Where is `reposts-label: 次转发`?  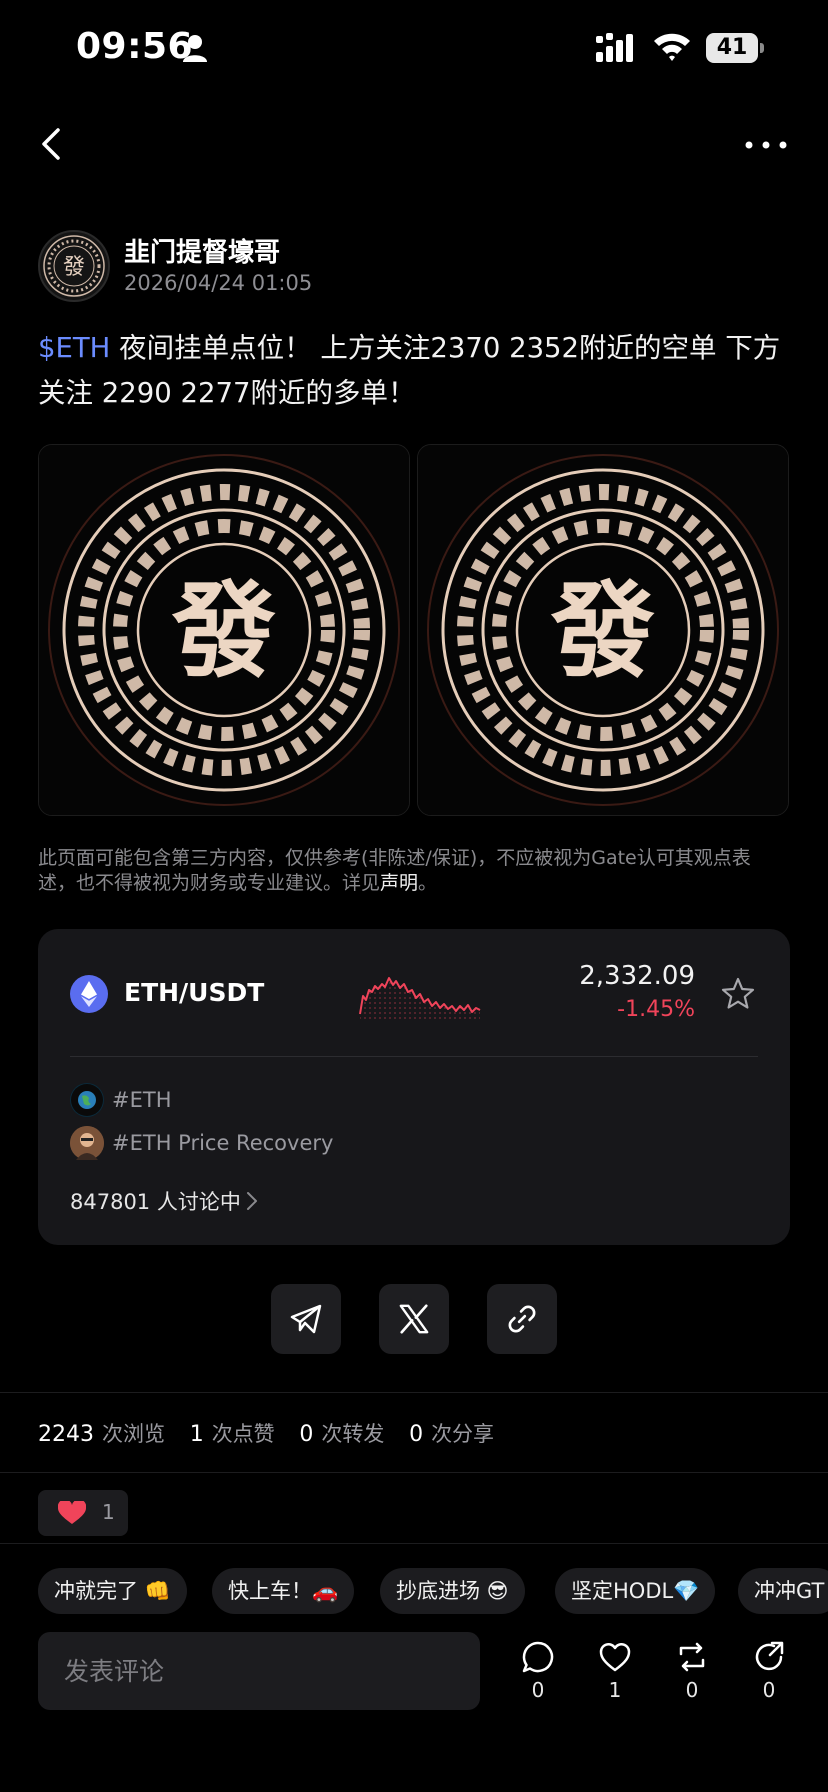
reposts-label: 次转发 is located at coordinates (353, 1434).